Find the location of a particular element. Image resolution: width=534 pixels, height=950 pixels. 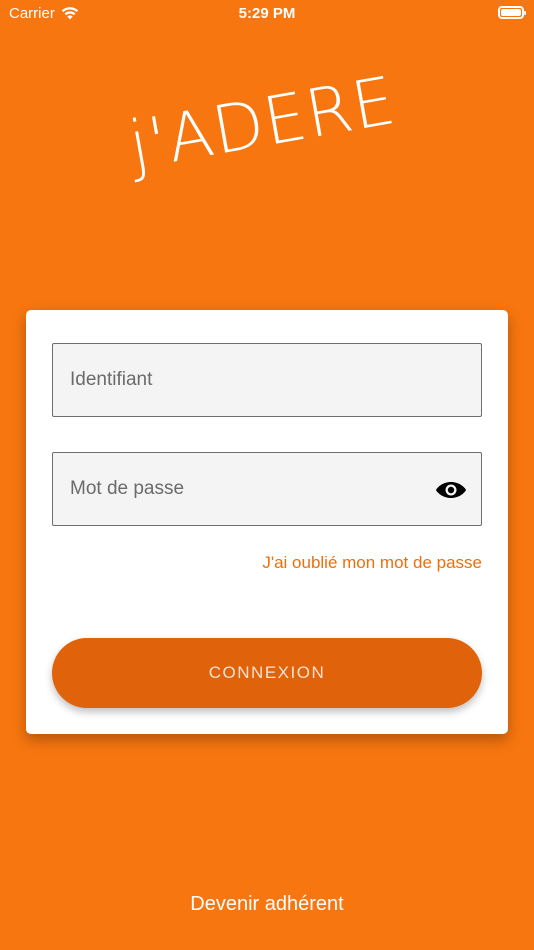

show-password-eye-icon is located at coordinates (451, 490).